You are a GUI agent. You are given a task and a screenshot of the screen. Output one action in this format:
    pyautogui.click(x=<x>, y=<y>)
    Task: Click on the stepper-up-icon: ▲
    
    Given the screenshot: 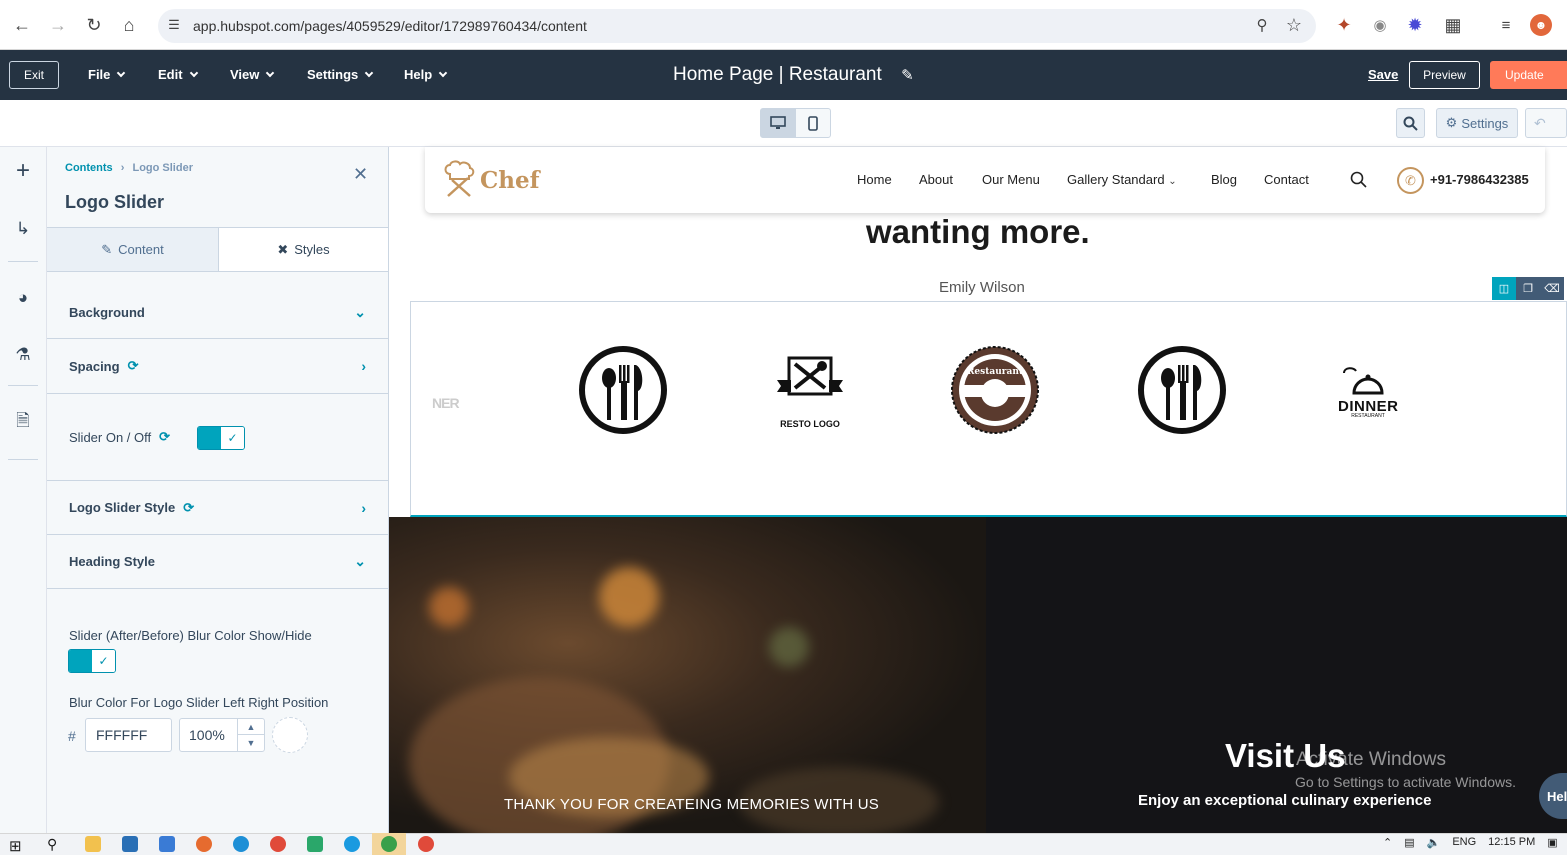 What is the action you would take?
    pyautogui.click(x=251, y=727)
    